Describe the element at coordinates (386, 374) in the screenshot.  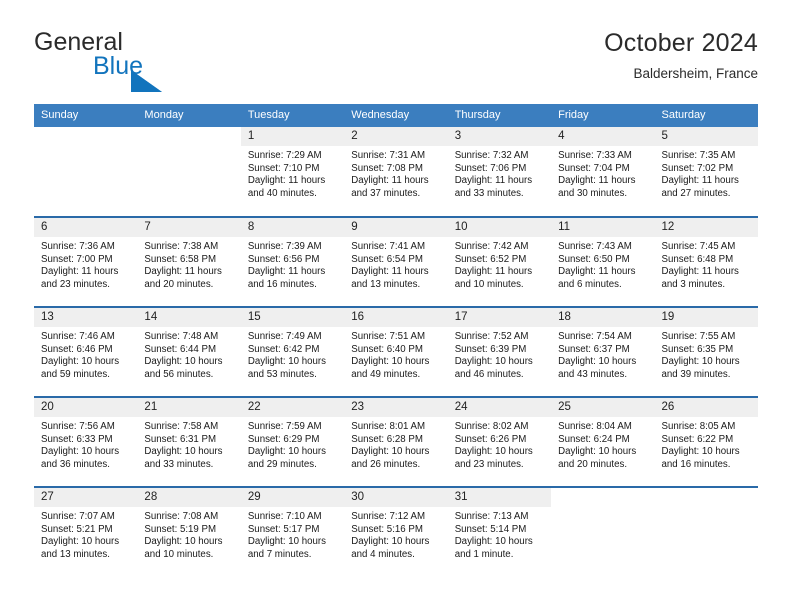
I see `daylight-text: and 49 minutes.` at that location.